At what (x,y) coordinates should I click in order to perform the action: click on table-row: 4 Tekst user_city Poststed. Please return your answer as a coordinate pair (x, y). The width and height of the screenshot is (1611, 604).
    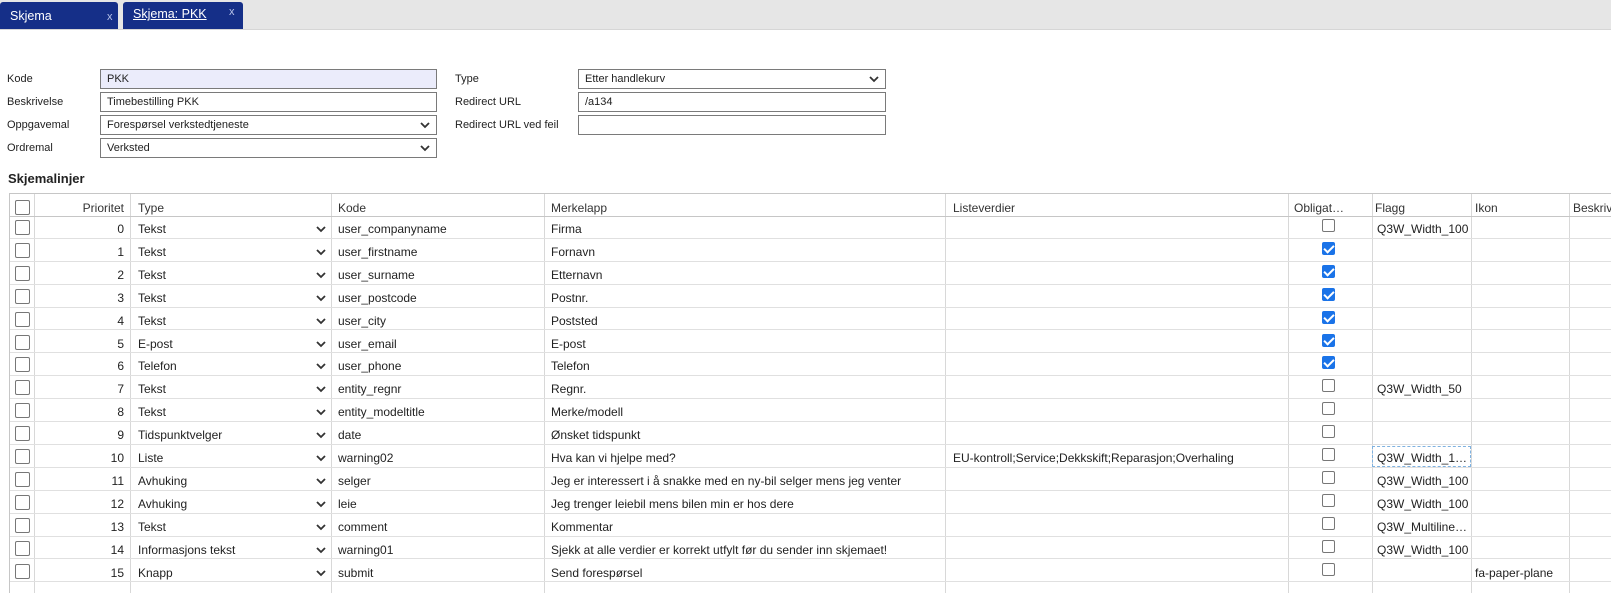
    Looking at the image, I should click on (810, 319).